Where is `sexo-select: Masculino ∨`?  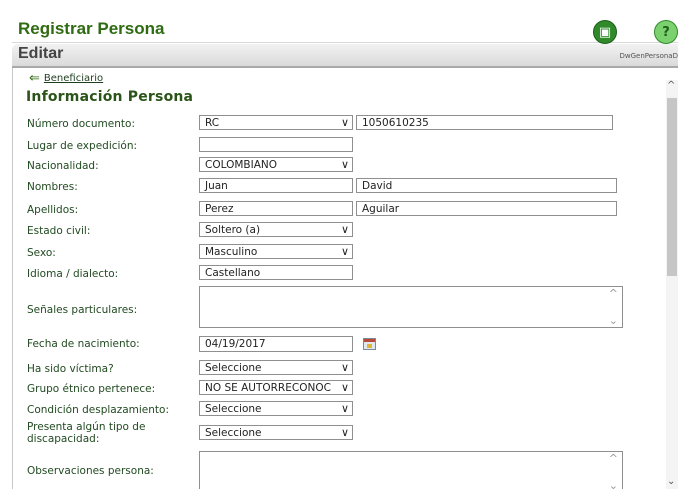 sexo-select: Masculino ∨ is located at coordinates (276, 251).